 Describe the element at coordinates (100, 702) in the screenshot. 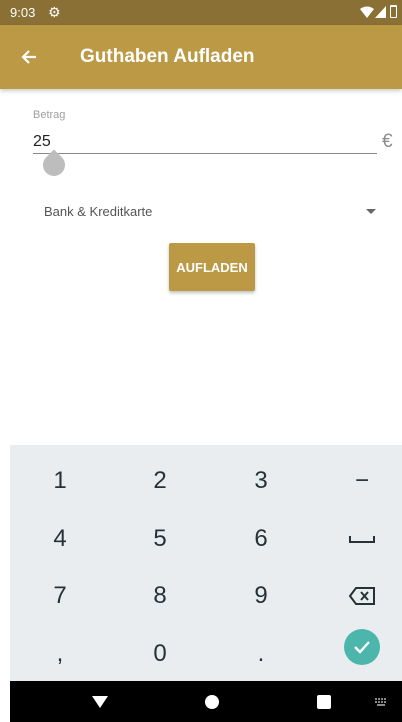

I see `nav-back-icon` at that location.